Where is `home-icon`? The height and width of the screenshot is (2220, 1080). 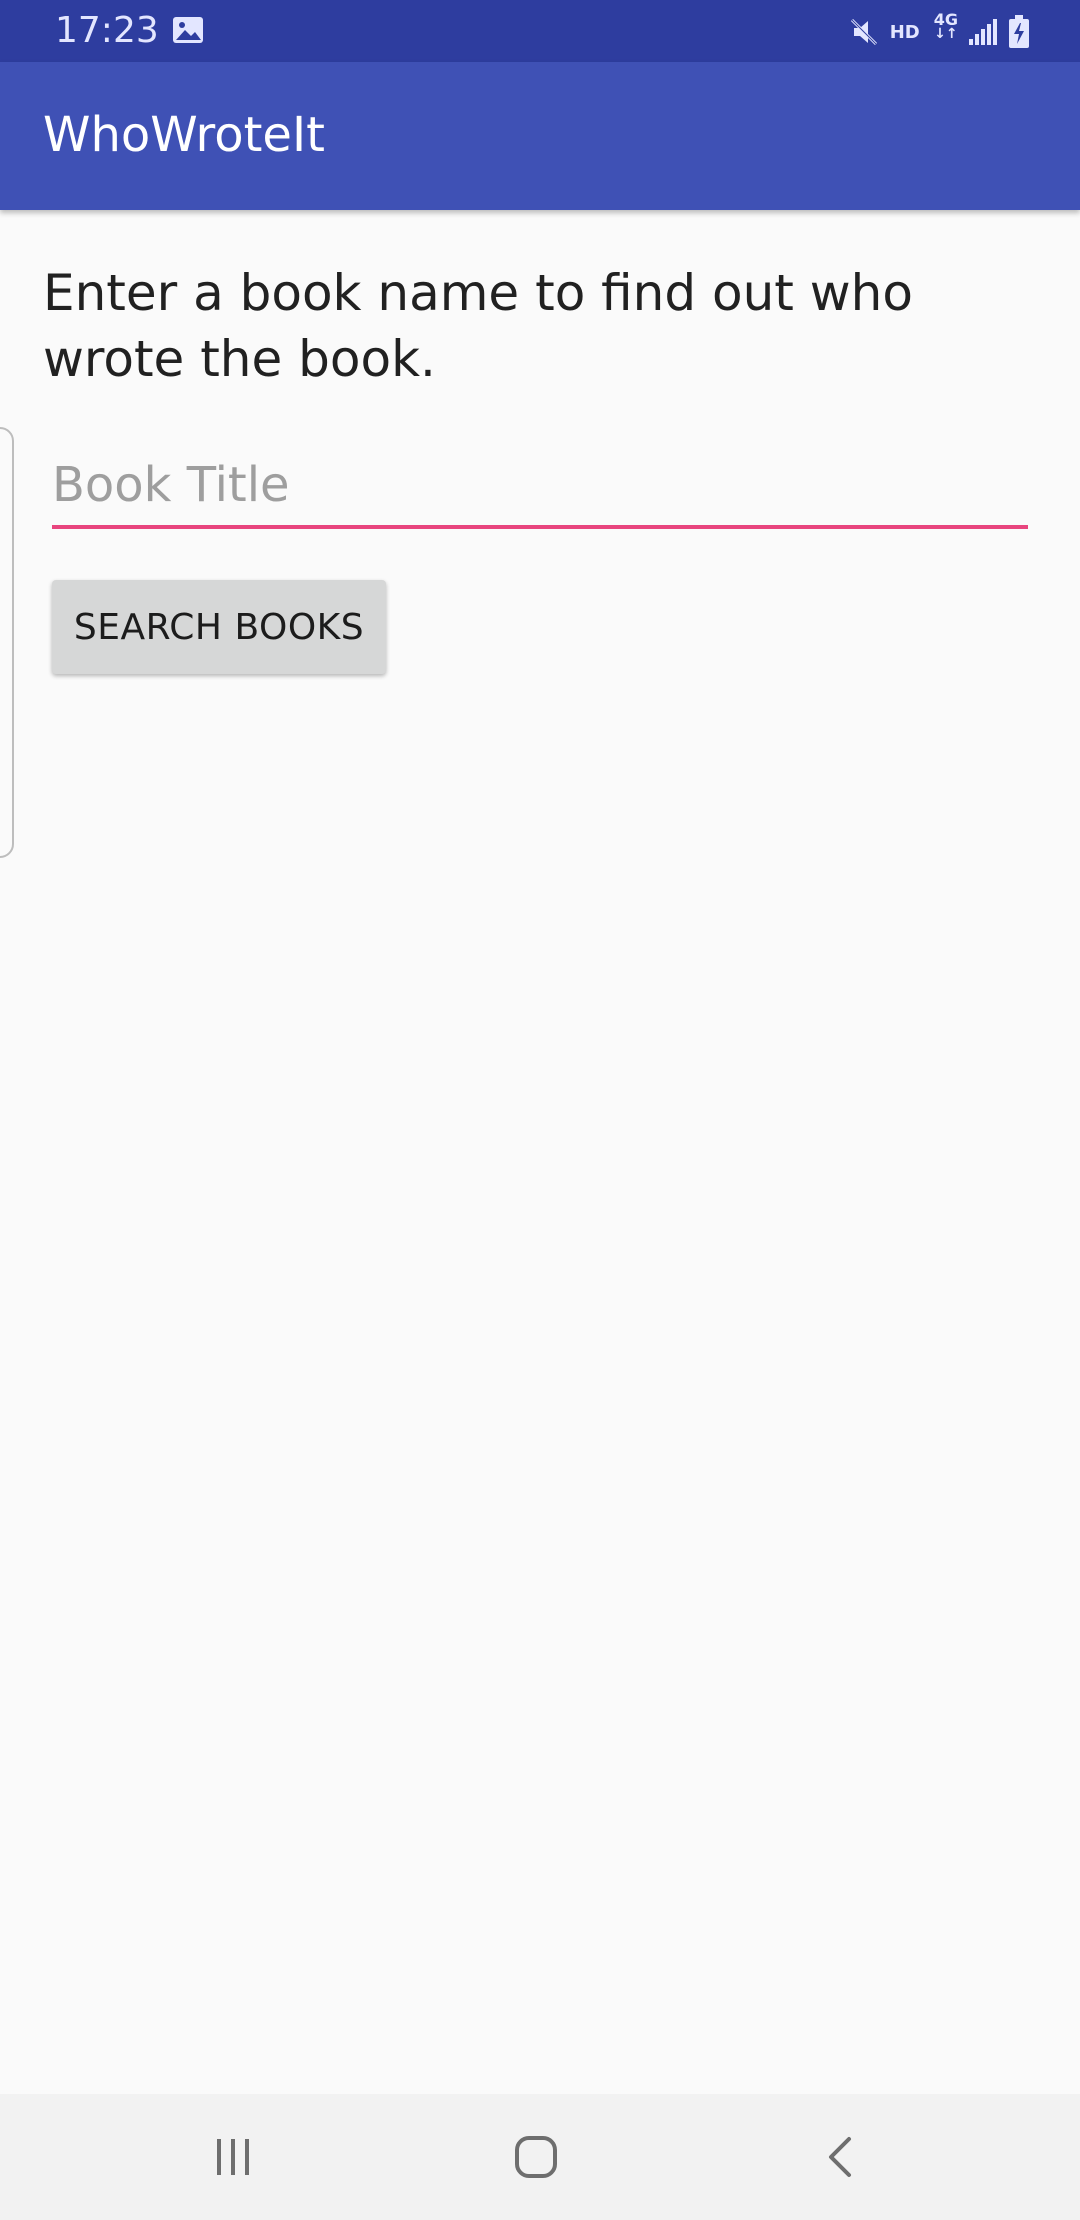
home-icon is located at coordinates (536, 2157).